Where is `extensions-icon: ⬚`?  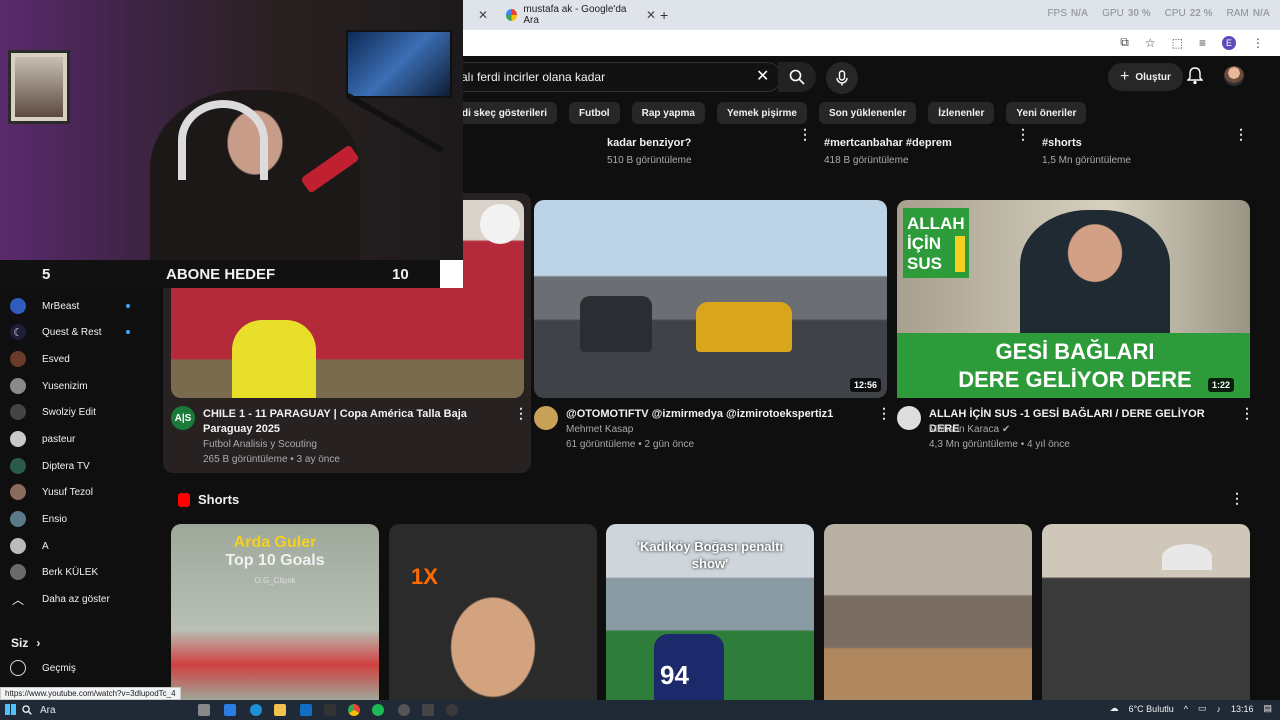
extensions-icon: ⬚ is located at coordinates (1177, 43).